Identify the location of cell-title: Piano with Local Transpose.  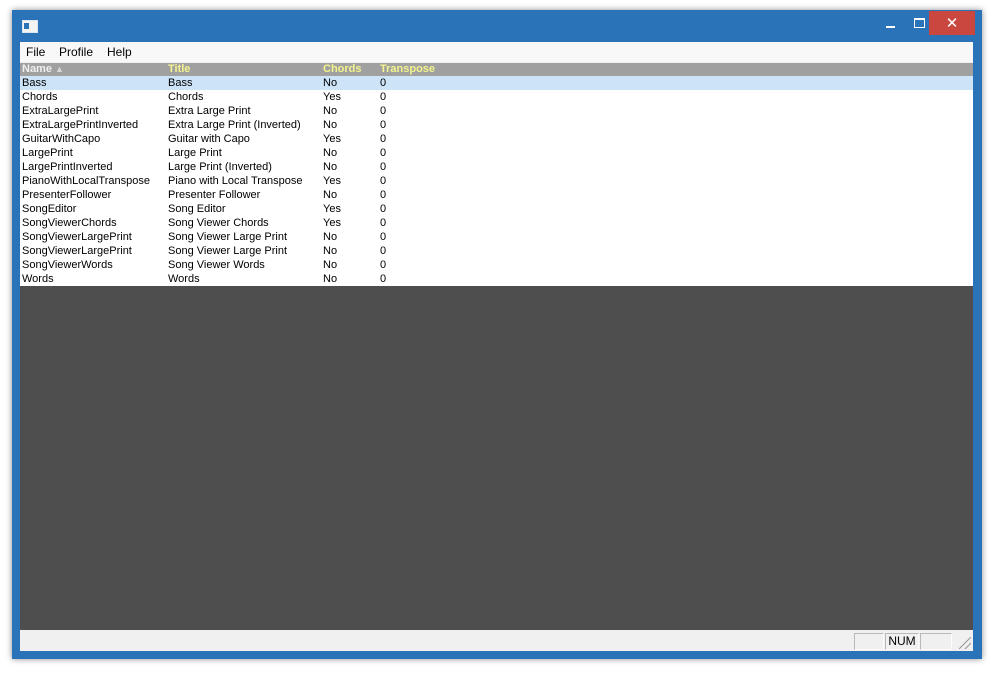
(235, 181).